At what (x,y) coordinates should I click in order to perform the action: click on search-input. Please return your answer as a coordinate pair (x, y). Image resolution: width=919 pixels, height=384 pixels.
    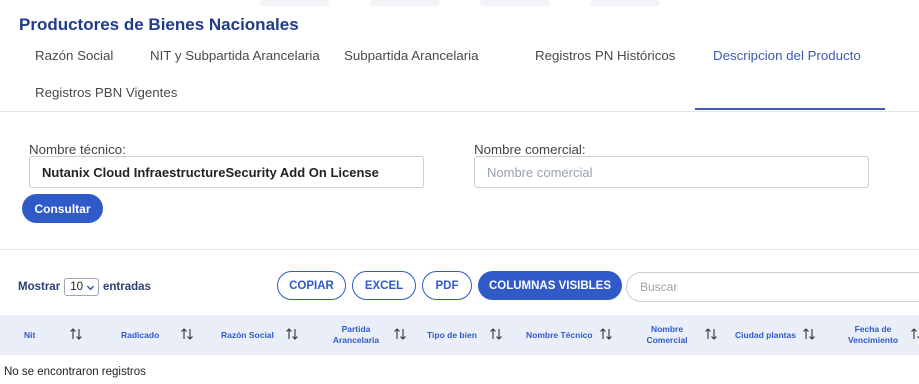
    Looking at the image, I should click on (772, 287).